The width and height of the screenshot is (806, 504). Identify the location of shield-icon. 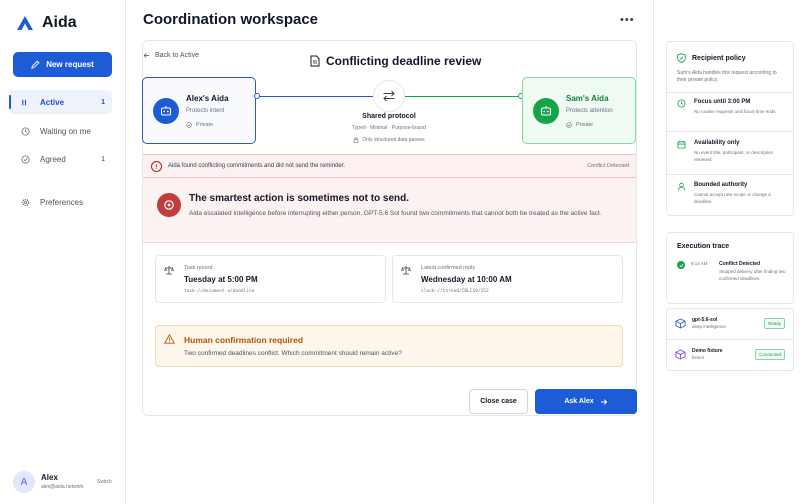
(681, 58).